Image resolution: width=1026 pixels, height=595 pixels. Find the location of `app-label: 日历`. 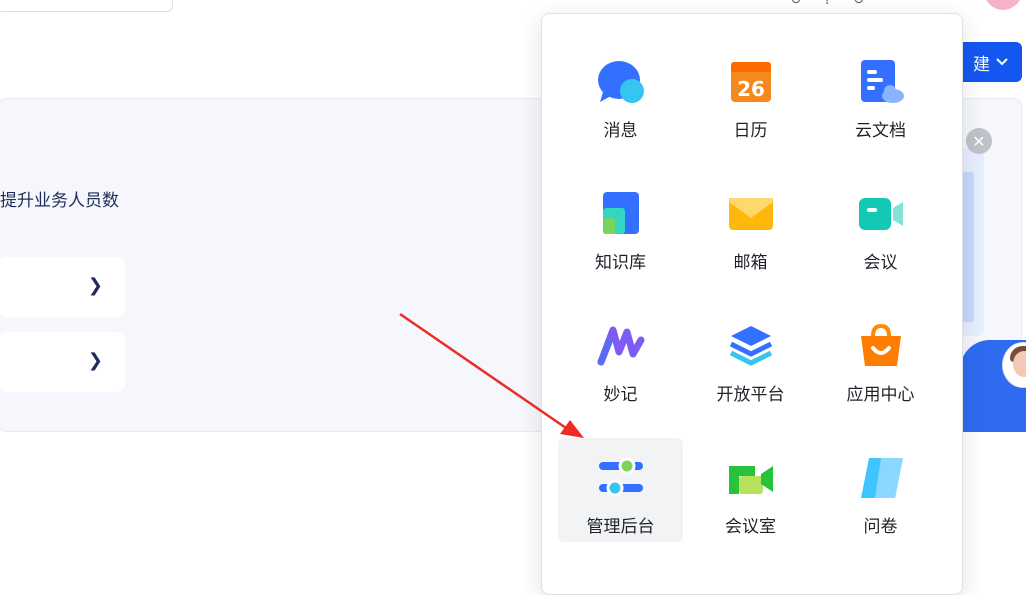

app-label: 日历 is located at coordinates (750, 131).